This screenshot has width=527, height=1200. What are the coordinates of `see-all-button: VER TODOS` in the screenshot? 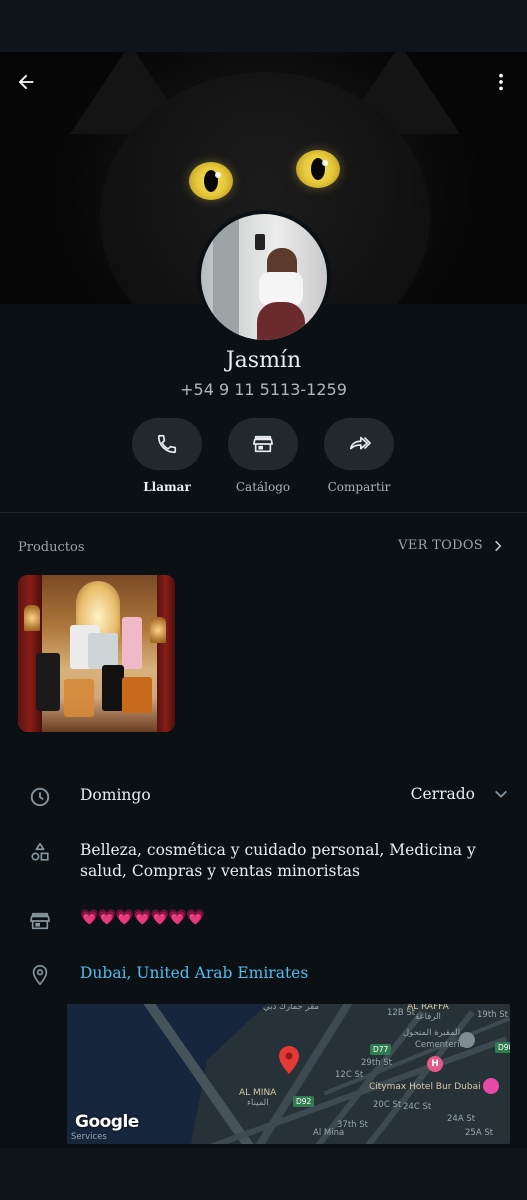 It's located at (451, 545).